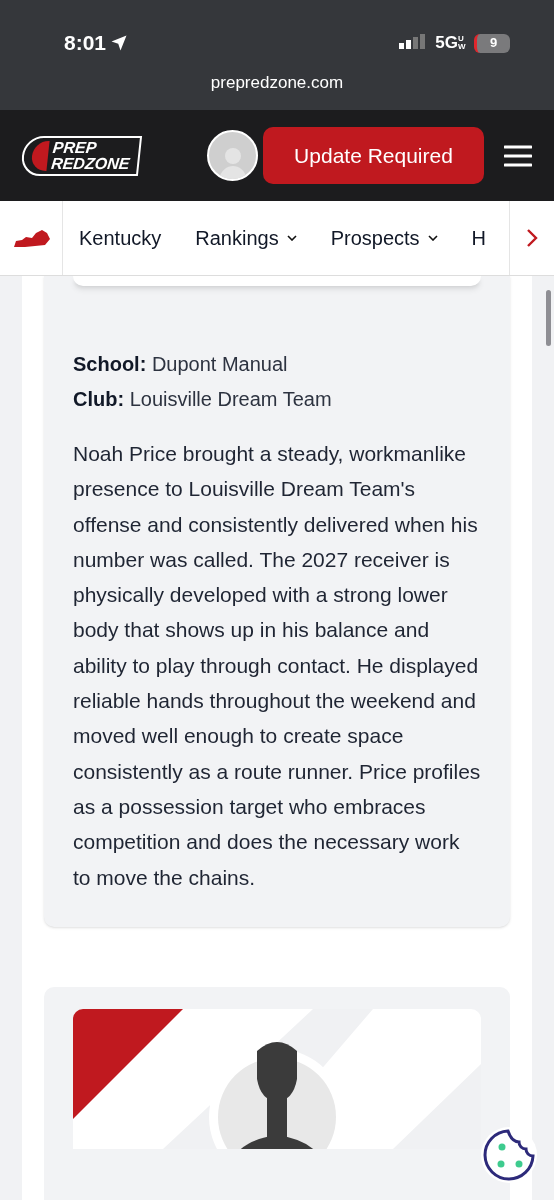 The width and height of the screenshot is (554, 1200). I want to click on update-button: Update Required, so click(373, 155).